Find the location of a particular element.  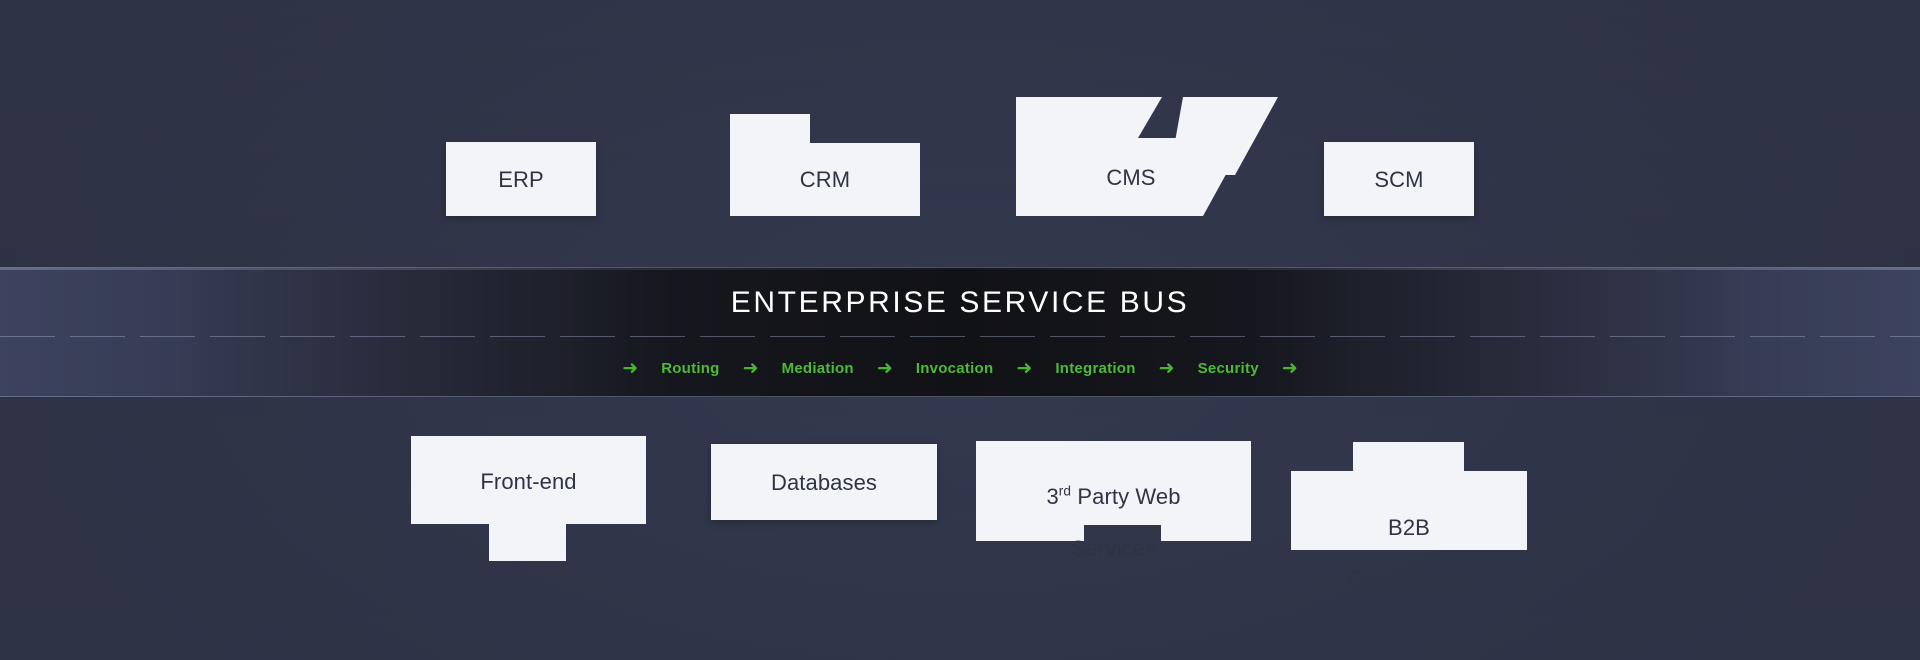

capability-invocation: Invocation is located at coordinates (955, 368).